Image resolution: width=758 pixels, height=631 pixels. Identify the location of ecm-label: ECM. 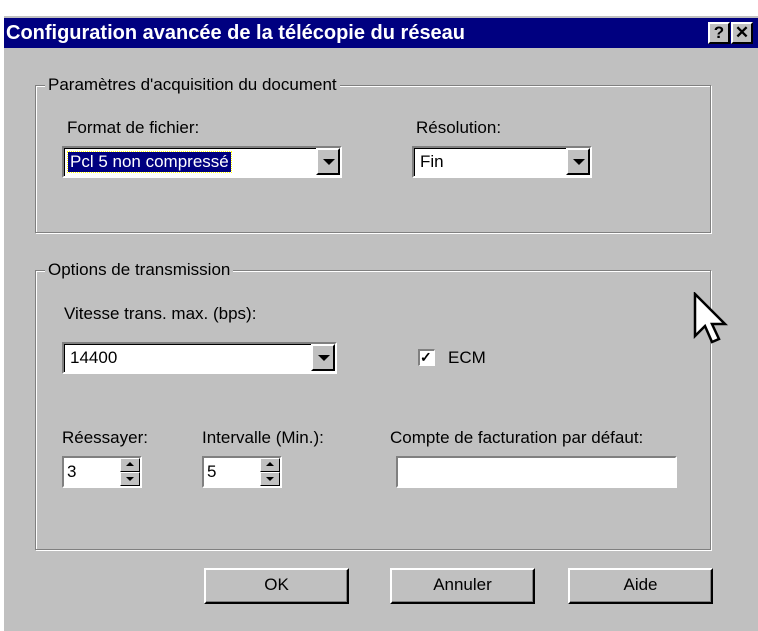
(467, 357).